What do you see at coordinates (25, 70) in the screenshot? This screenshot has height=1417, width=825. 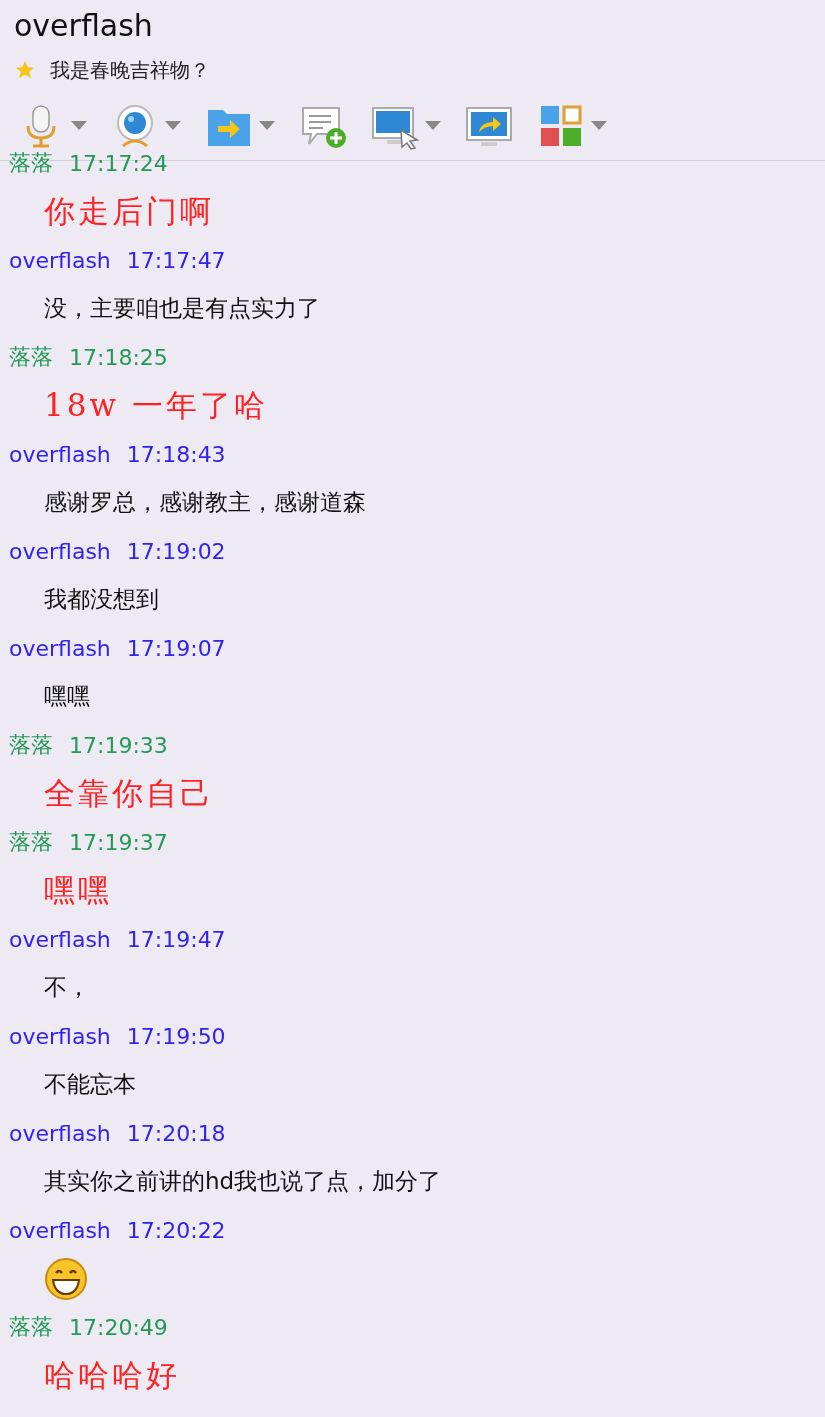 I see `star-icon` at bounding box center [25, 70].